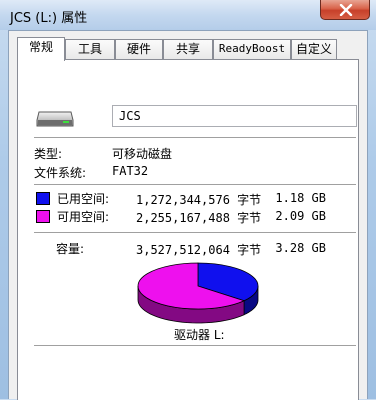  Describe the element at coordinates (252, 49) in the screenshot. I see `tab-readyboost: ReadyBoost` at that location.